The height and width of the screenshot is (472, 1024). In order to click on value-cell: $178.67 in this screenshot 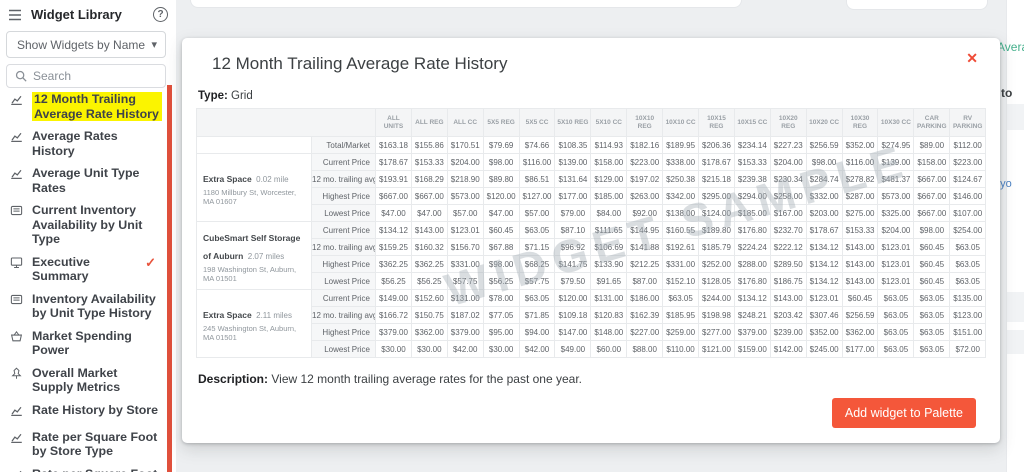, I will do `click(716, 162)`.